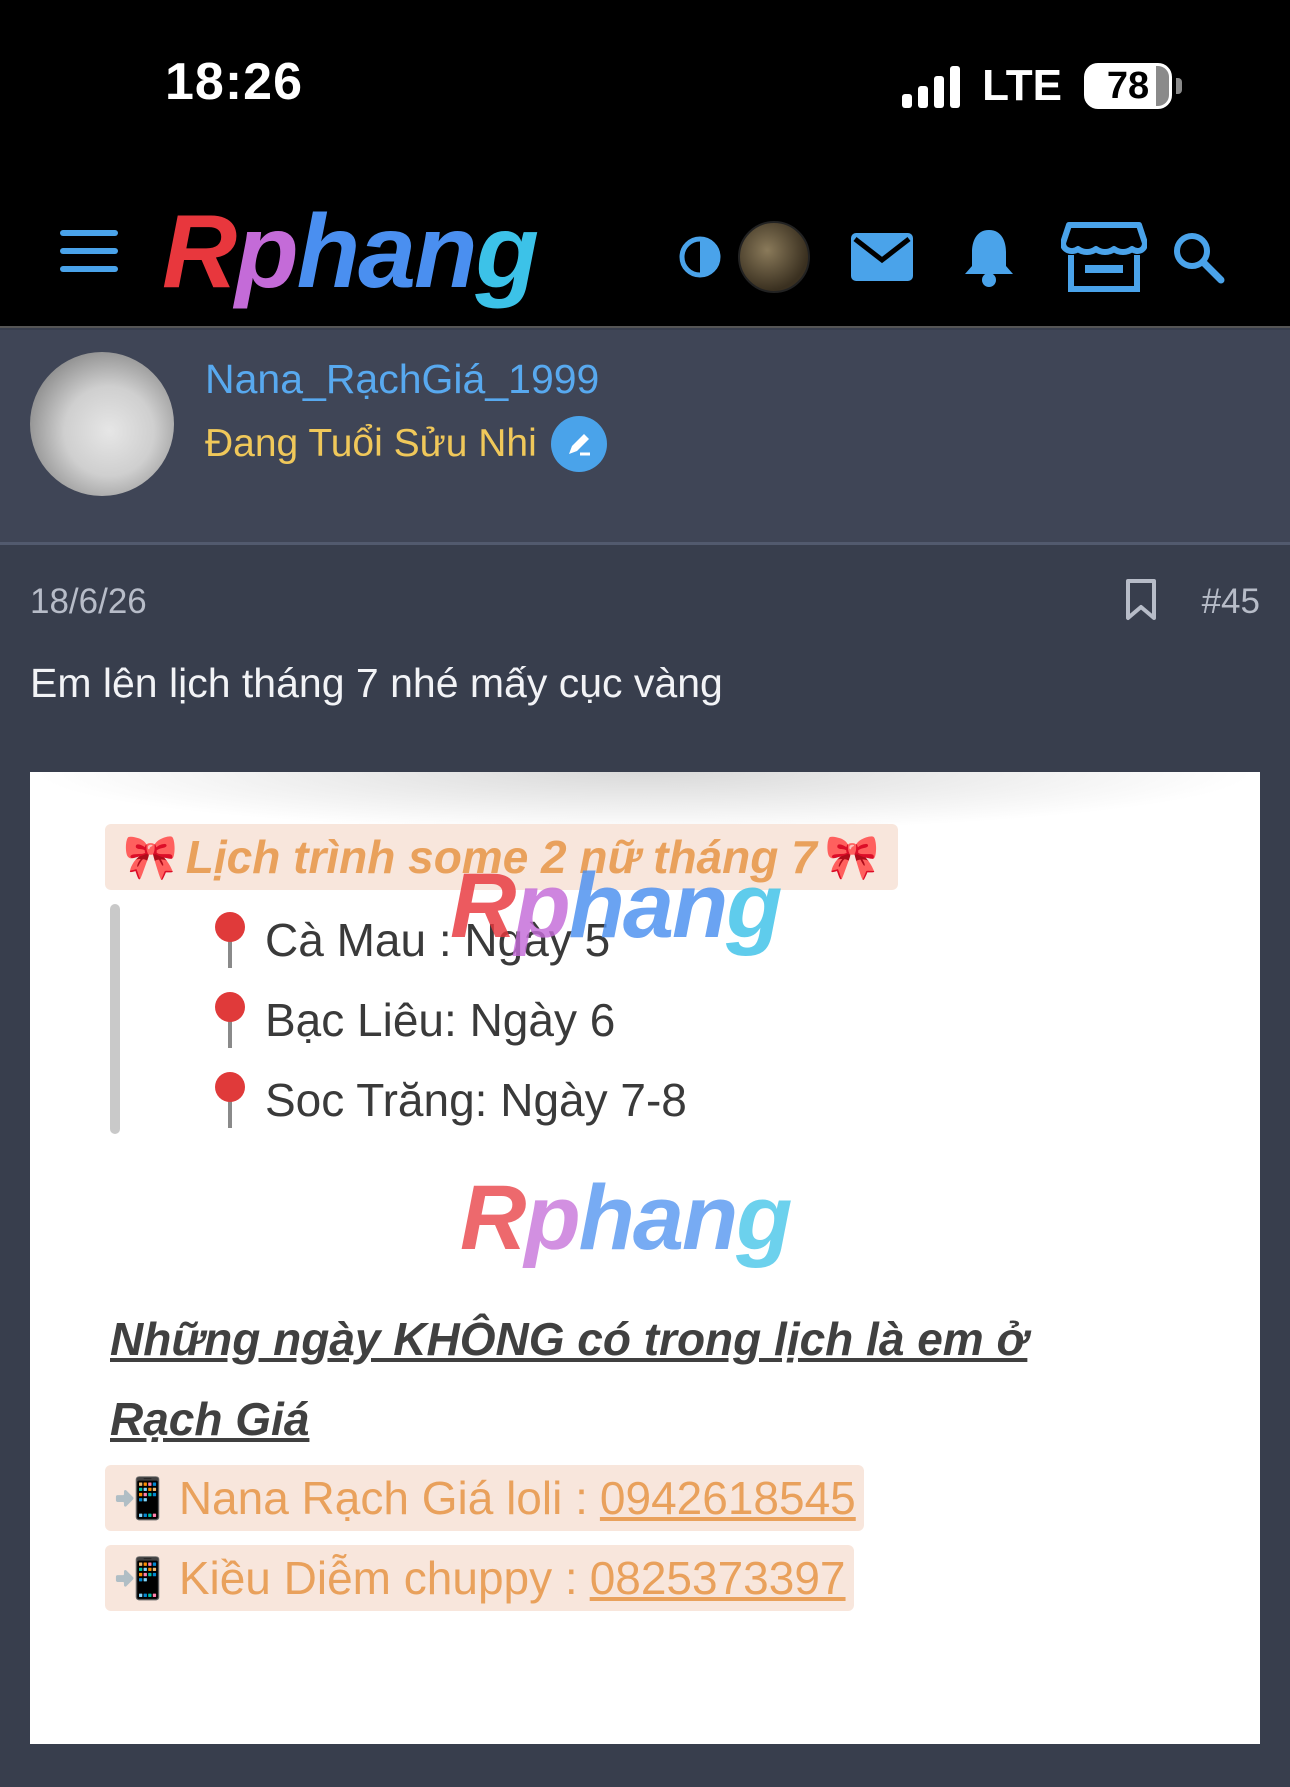  Describe the element at coordinates (717, 1578) in the screenshot. I see `contact-number: 0825373397` at that location.